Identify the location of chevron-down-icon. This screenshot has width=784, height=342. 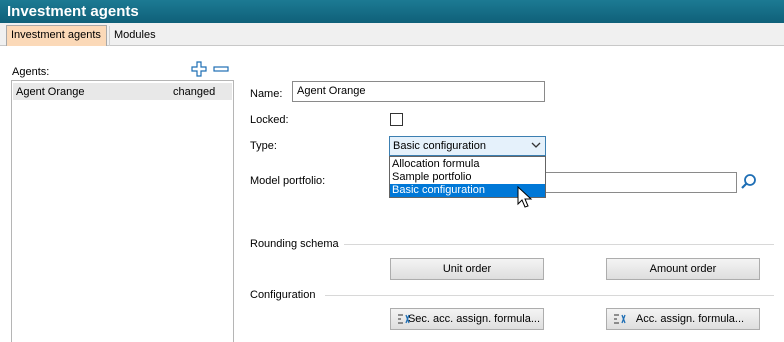
(536, 145).